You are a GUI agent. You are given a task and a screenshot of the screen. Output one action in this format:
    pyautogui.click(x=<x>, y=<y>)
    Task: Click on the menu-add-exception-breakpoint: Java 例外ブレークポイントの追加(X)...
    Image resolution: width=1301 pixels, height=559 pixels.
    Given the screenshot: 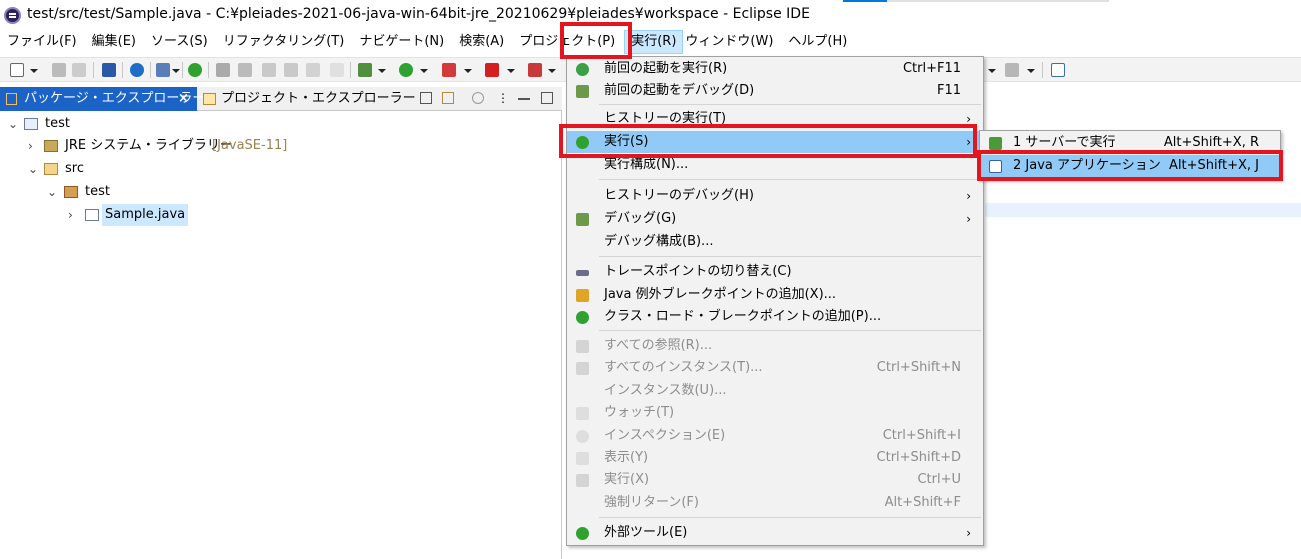 What is the action you would take?
    pyautogui.click(x=775, y=295)
    